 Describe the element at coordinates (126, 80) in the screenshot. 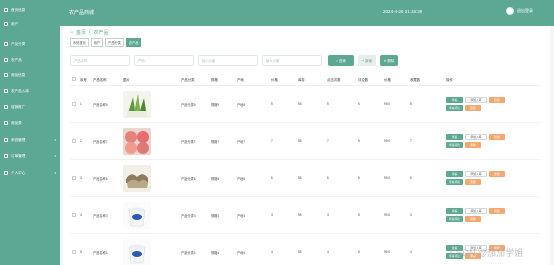

I see `column-header: 图片` at that location.